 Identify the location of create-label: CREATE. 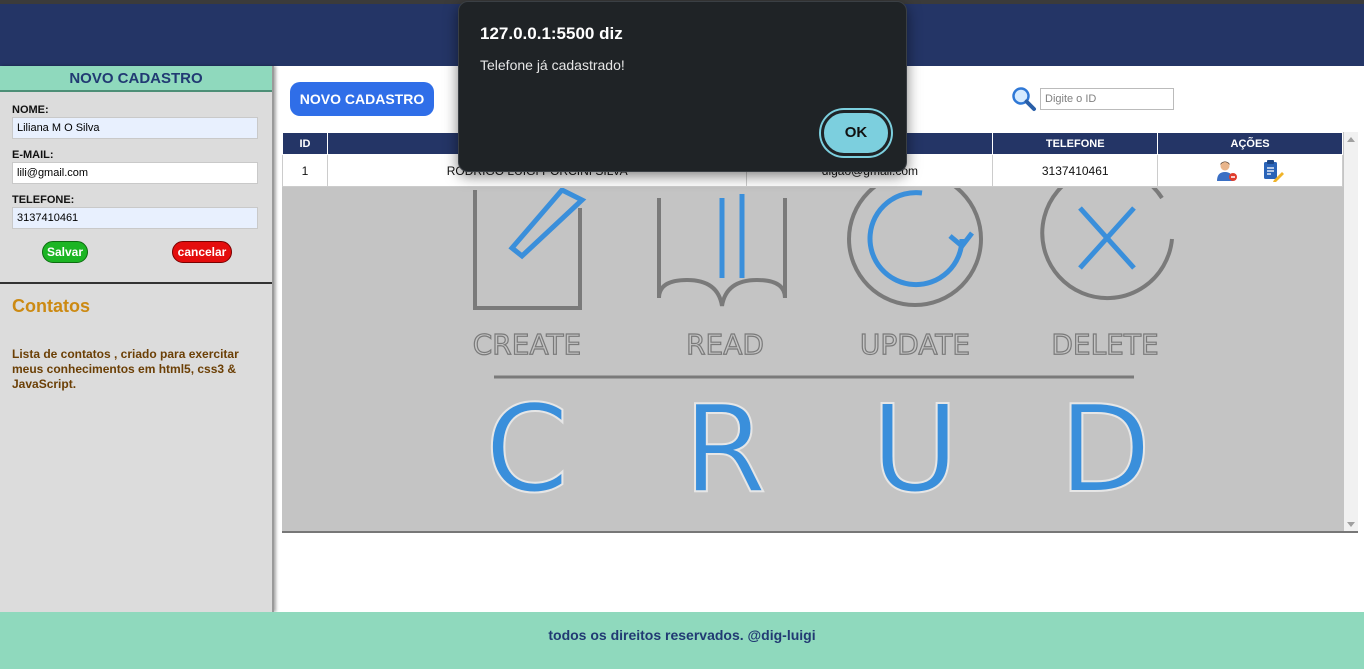
(527, 344).